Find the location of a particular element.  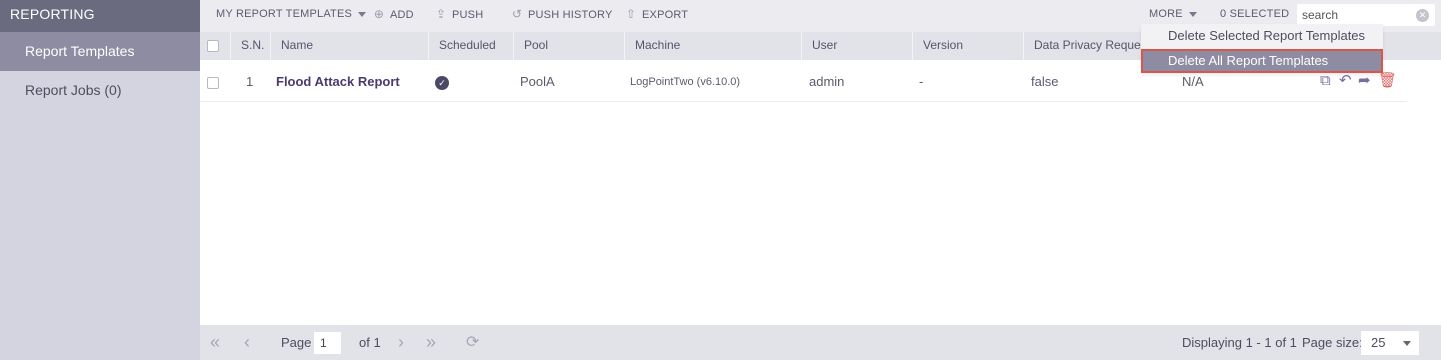

push-icon: ⇪ is located at coordinates (441, 14).